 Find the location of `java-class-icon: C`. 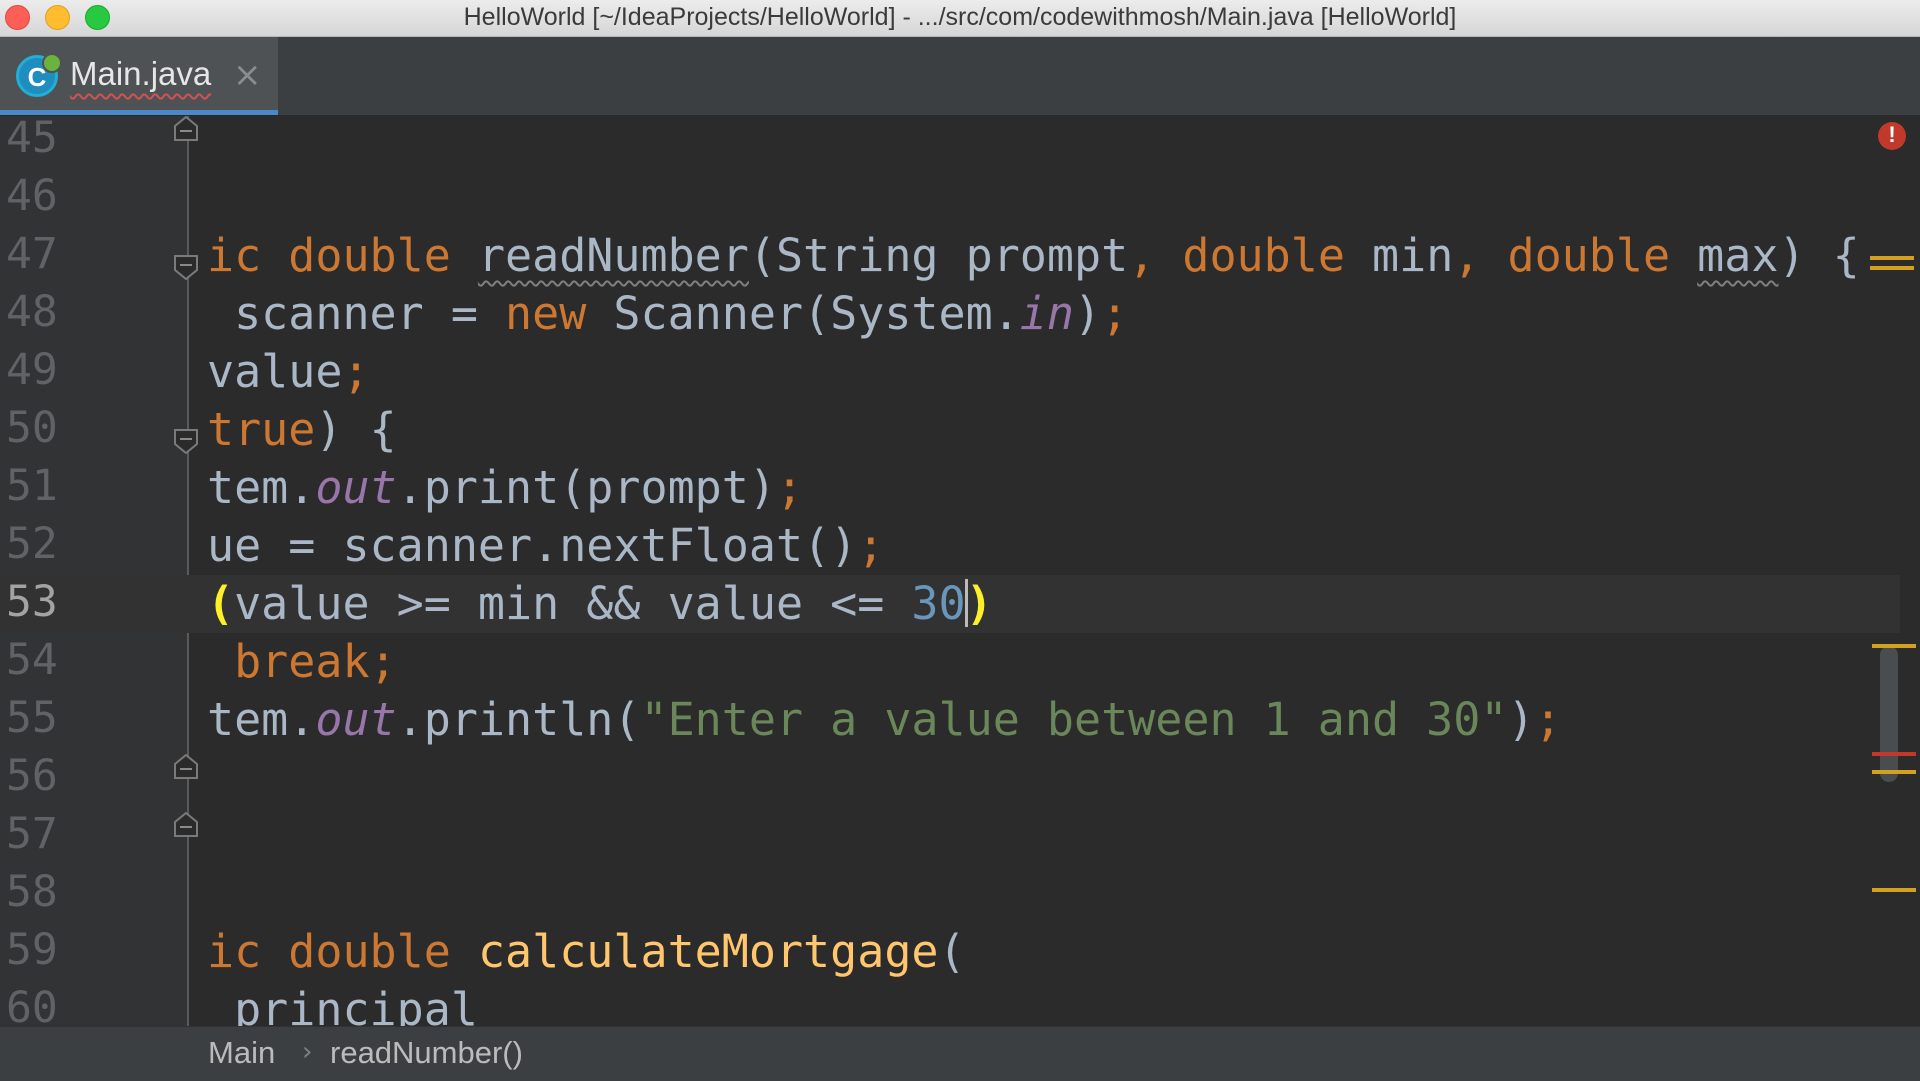

java-class-icon: C is located at coordinates (39, 75).